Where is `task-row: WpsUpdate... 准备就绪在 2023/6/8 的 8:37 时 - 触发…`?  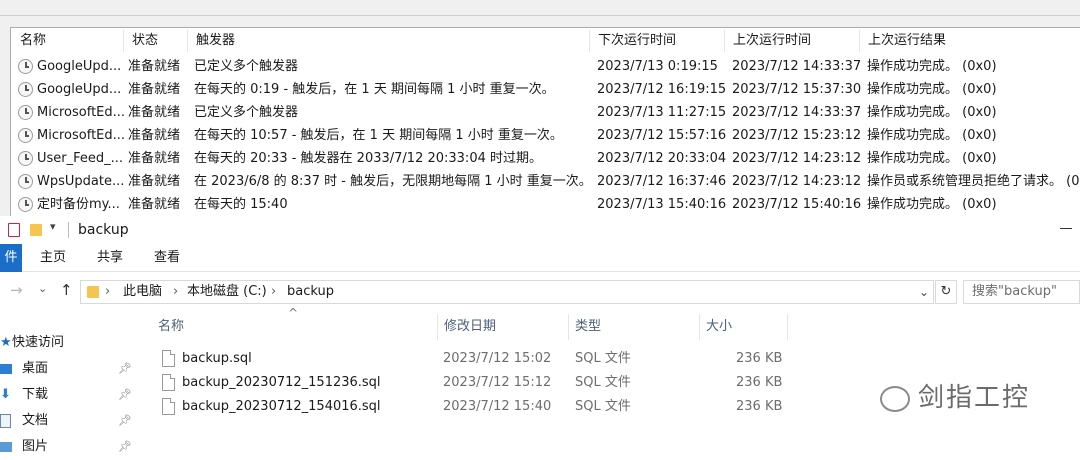
task-row: WpsUpdate... 准备就绪在 2023/6/8 的 8:37 时 - 触发… is located at coordinates (546, 181).